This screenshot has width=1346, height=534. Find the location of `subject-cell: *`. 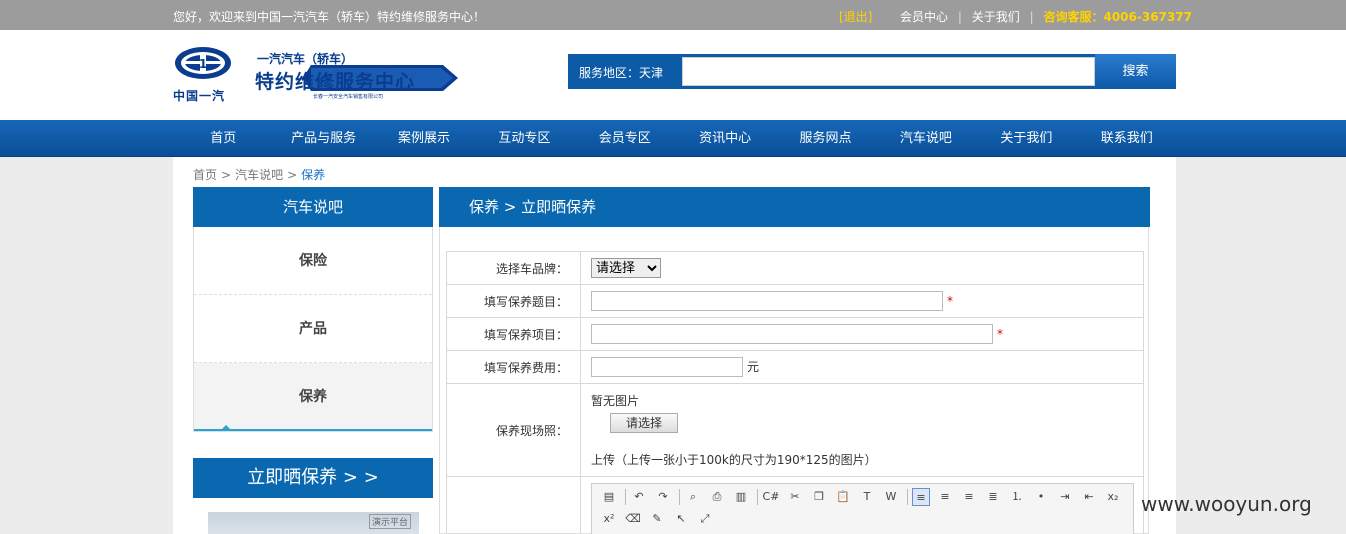

subject-cell: * is located at coordinates (862, 301).